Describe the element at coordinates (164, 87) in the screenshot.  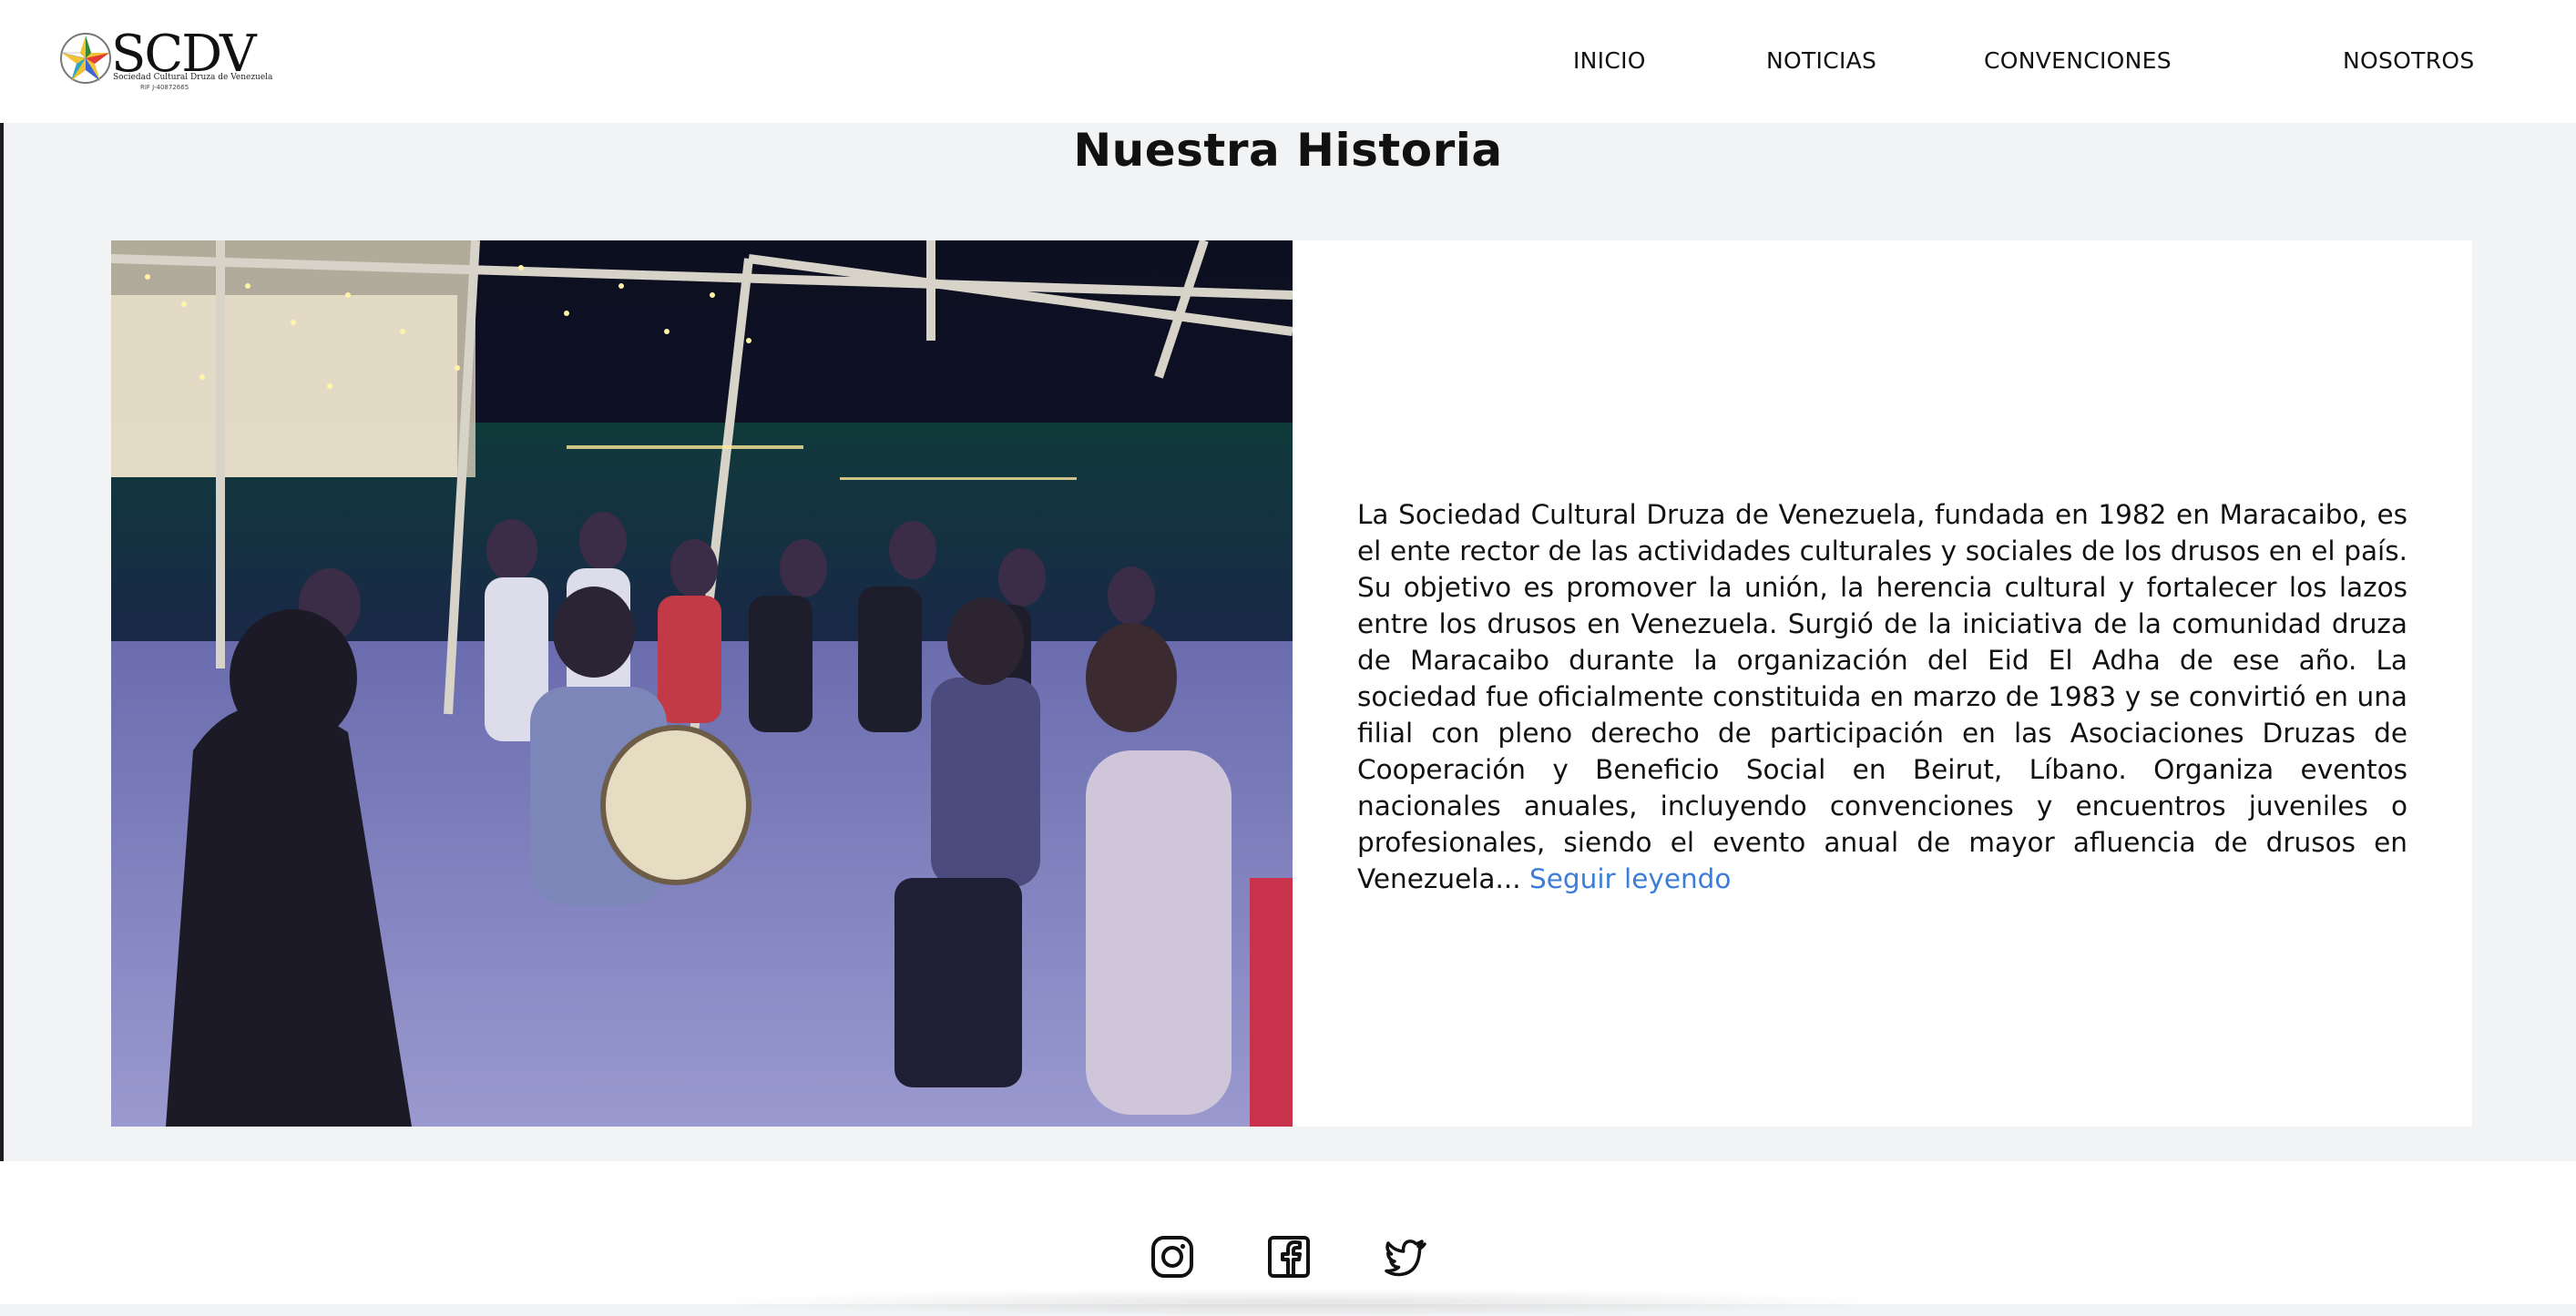
I see `brand-tagline: RIF J-40872665` at that location.